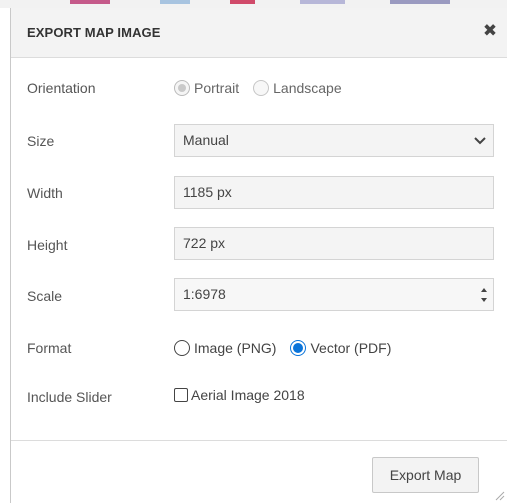 The height and width of the screenshot is (503, 507). I want to click on close-icon: ✖, so click(490, 31).